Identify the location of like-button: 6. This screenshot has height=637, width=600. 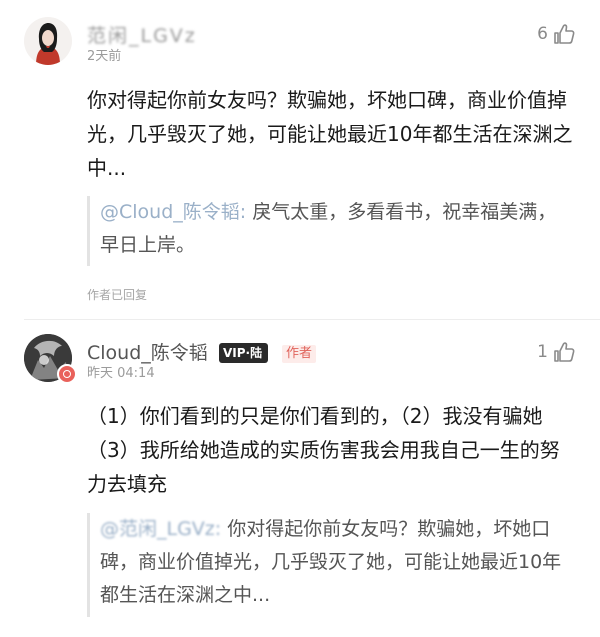
(556, 34).